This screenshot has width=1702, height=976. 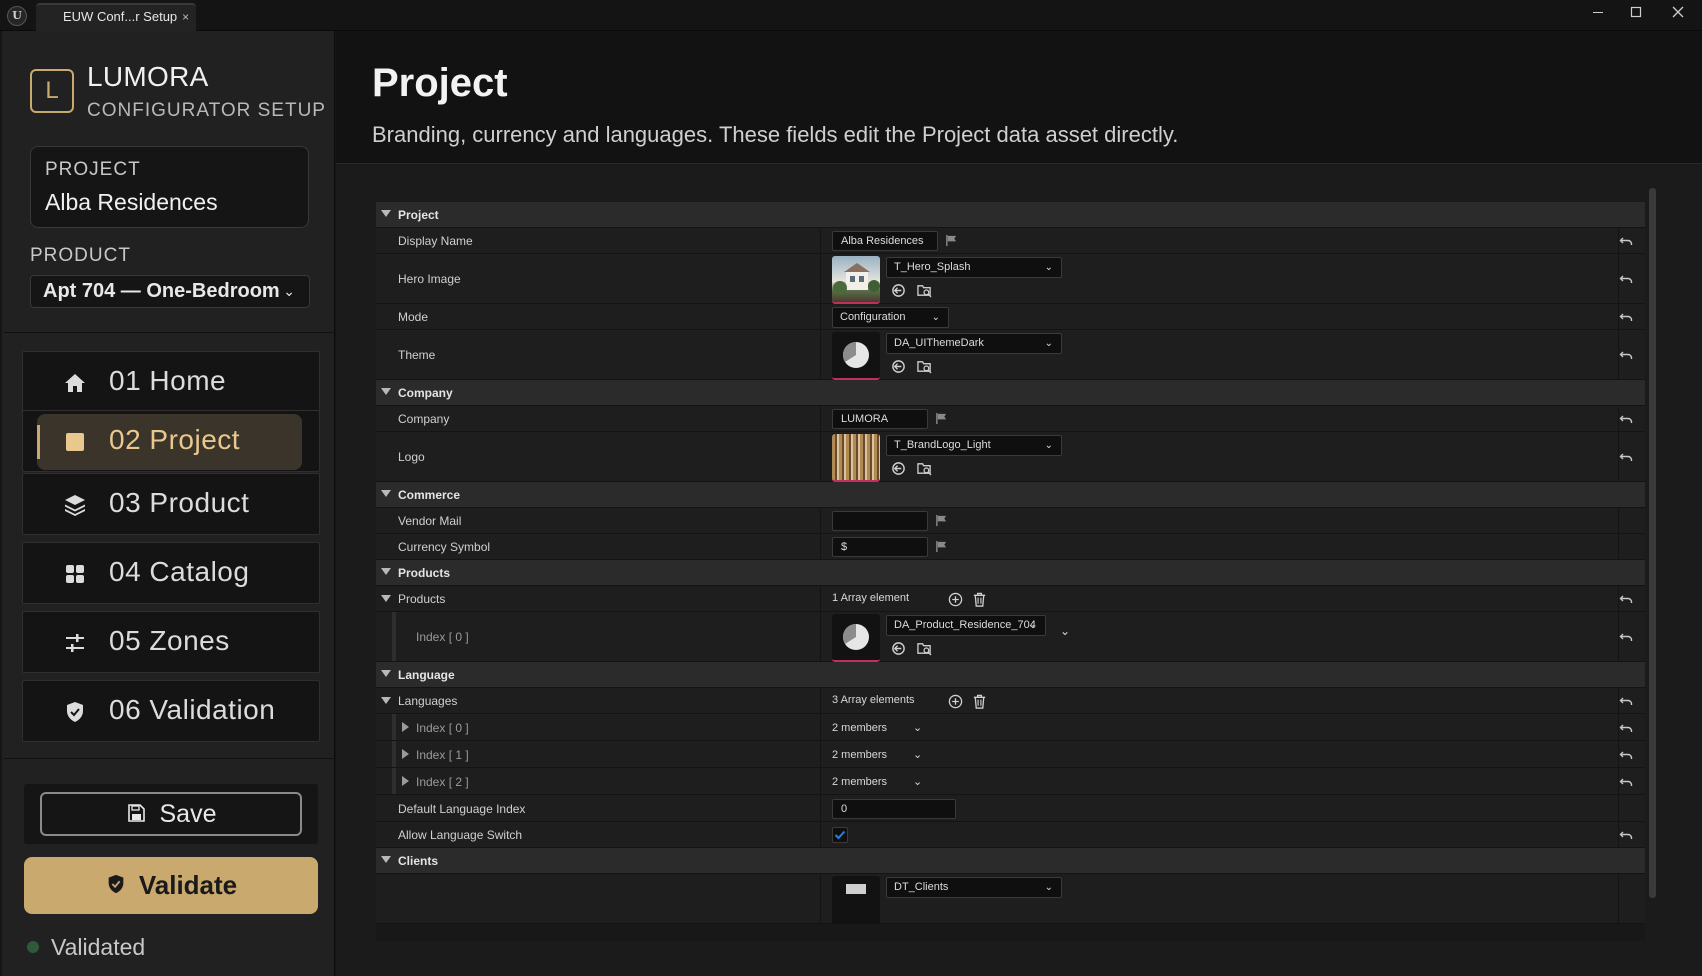 I want to click on property-label: Vendor Mail, so click(x=430, y=521).